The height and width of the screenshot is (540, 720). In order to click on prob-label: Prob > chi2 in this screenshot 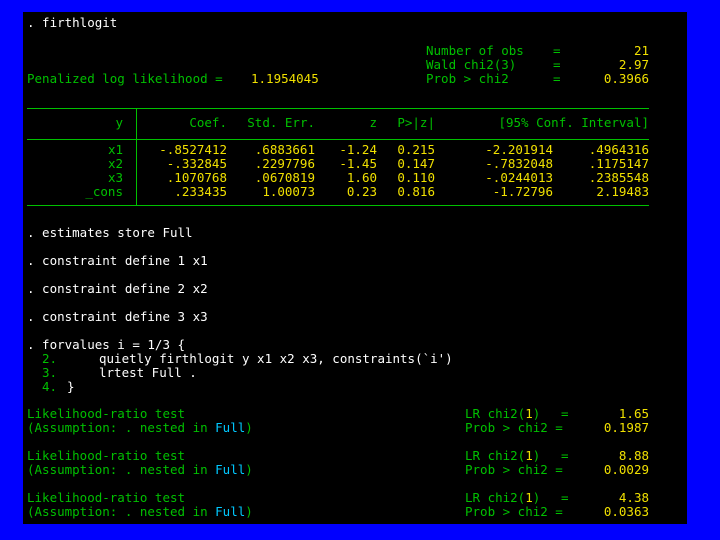, I will do `click(467, 78)`.